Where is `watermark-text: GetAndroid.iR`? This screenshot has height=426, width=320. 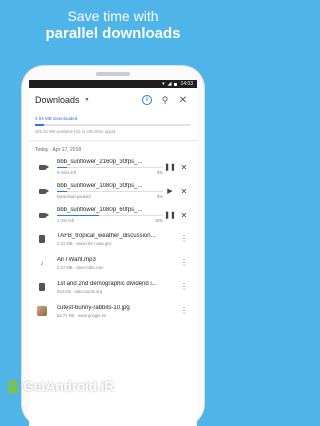
watermark-text: GetAndroid.iR is located at coordinates (68, 386).